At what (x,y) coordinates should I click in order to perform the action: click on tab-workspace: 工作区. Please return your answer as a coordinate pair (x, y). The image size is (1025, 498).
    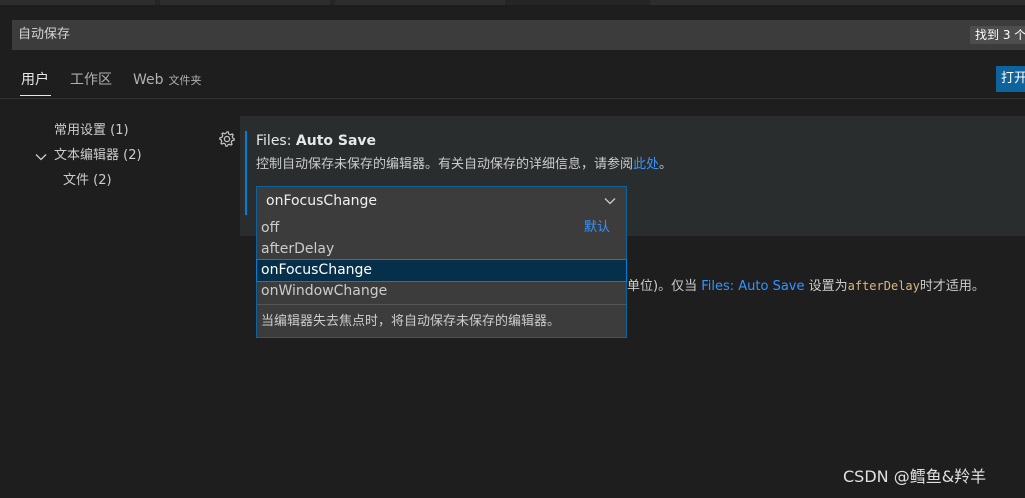
    Looking at the image, I should click on (91, 80).